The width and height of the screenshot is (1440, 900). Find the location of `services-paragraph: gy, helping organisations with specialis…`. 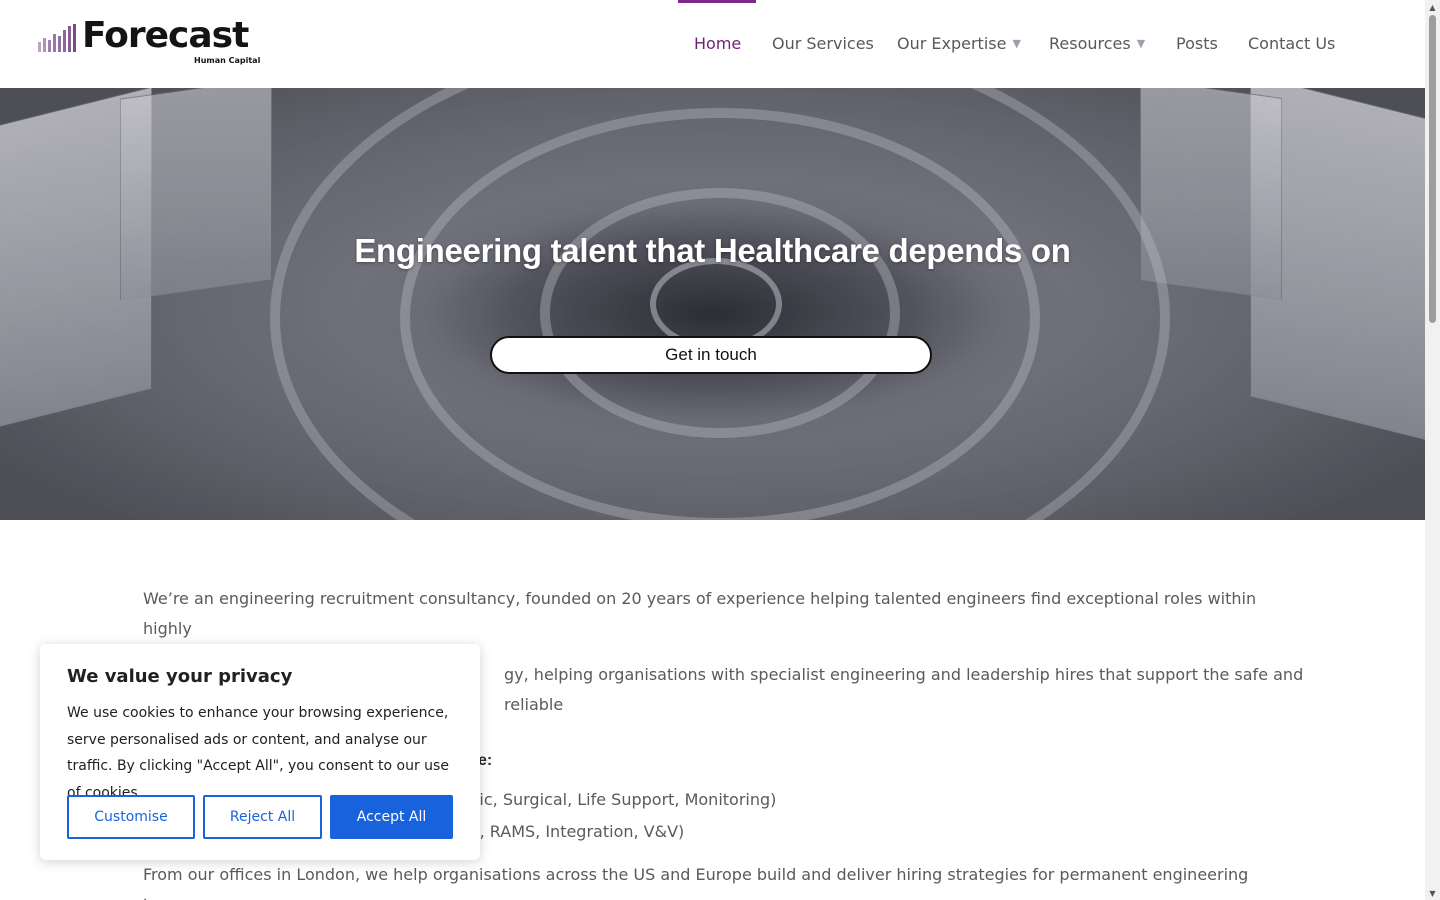

services-paragraph: gy, helping organisations with specialis… is located at coordinates (904, 689).